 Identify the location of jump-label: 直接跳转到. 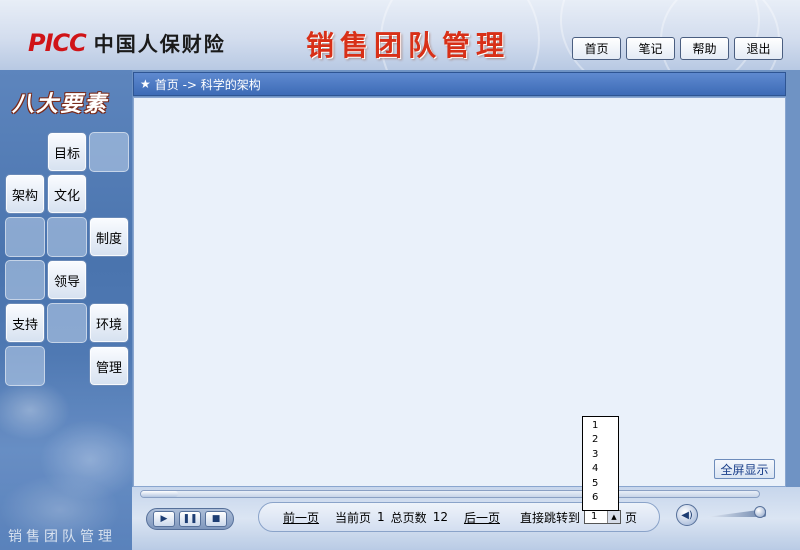
(549, 517).